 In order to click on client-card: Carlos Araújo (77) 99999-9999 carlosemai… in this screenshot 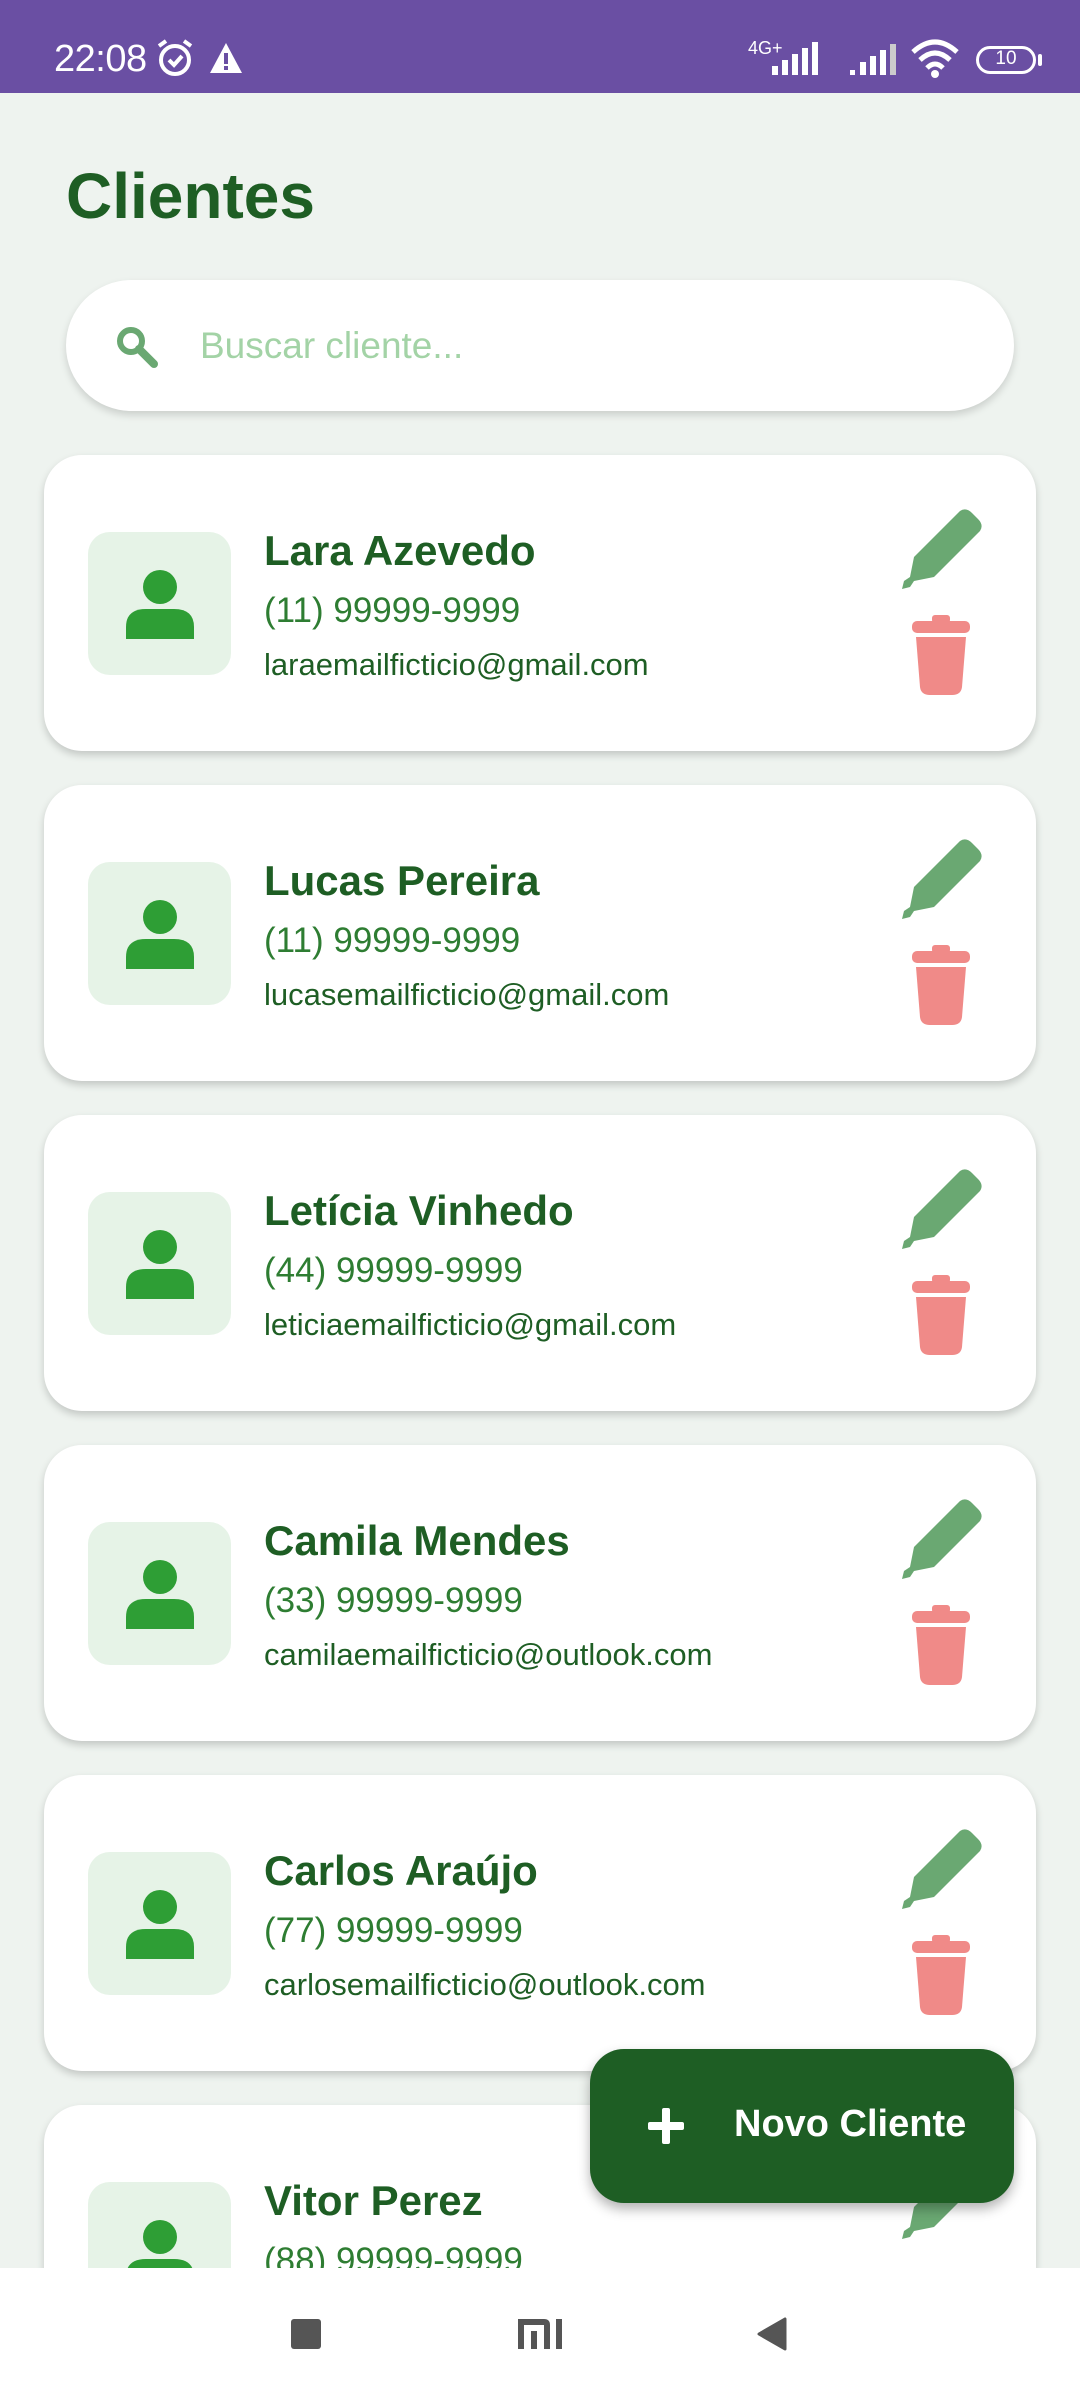, I will do `click(540, 1923)`.